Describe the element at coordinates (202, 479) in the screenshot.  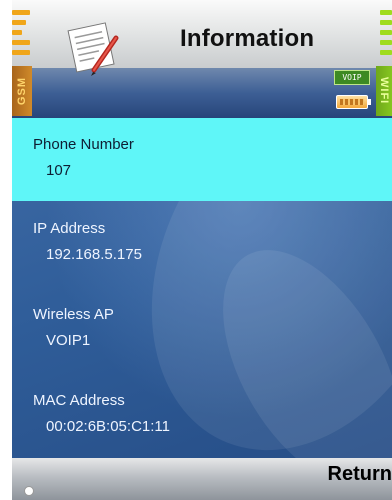
I see `softkey-bar: Return` at that location.